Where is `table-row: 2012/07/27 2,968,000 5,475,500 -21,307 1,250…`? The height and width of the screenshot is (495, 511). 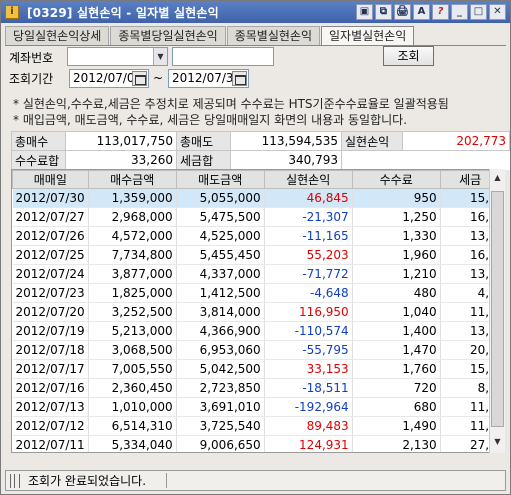
table-row: 2012/07/27 2,968,000 5,475,500 -21,307 1,250… is located at coordinates (256, 217).